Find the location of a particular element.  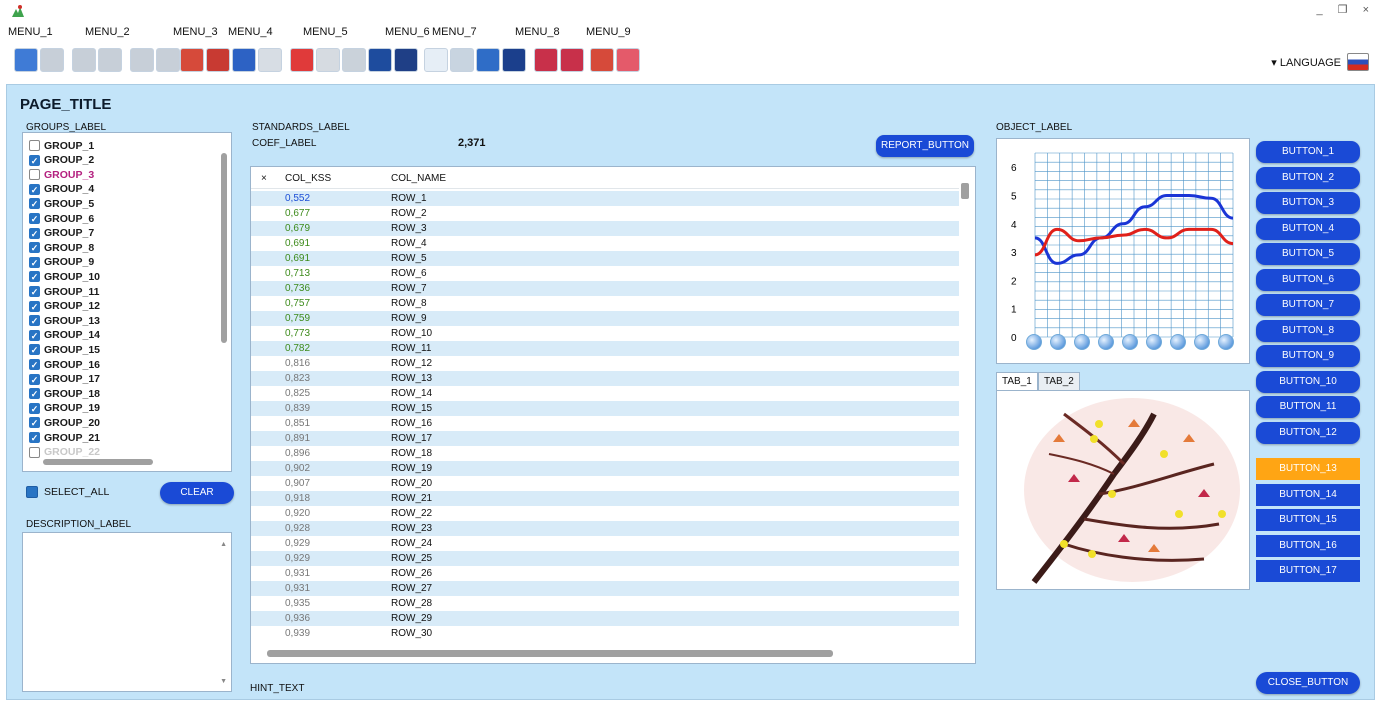

save-icon is located at coordinates (546, 60).